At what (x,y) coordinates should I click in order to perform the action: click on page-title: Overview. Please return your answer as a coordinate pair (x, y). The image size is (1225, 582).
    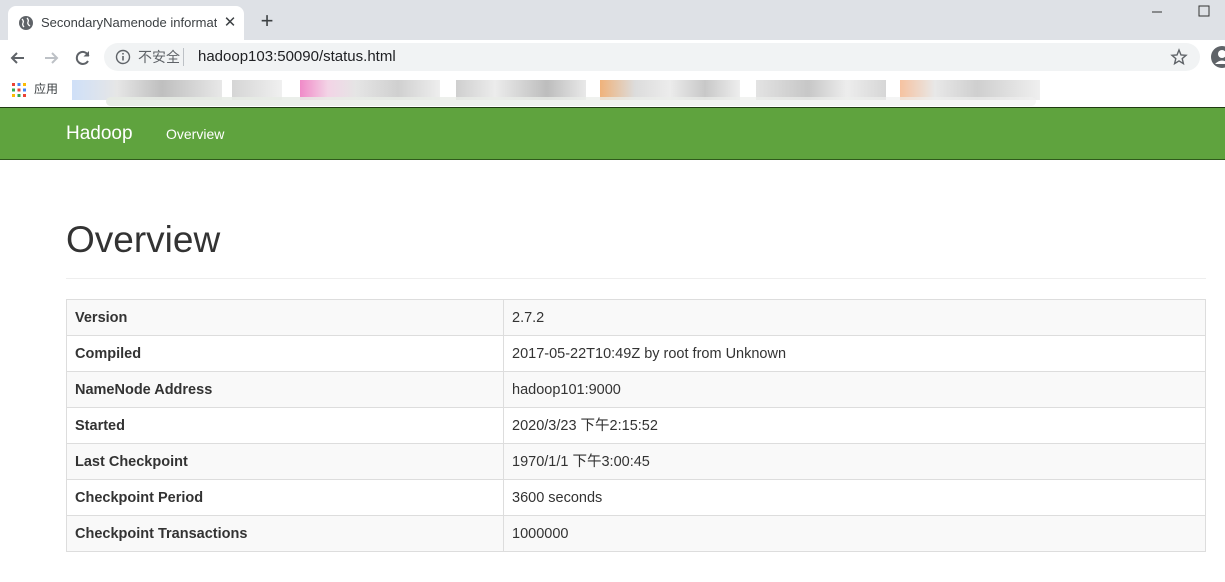
    Looking at the image, I should click on (143, 239).